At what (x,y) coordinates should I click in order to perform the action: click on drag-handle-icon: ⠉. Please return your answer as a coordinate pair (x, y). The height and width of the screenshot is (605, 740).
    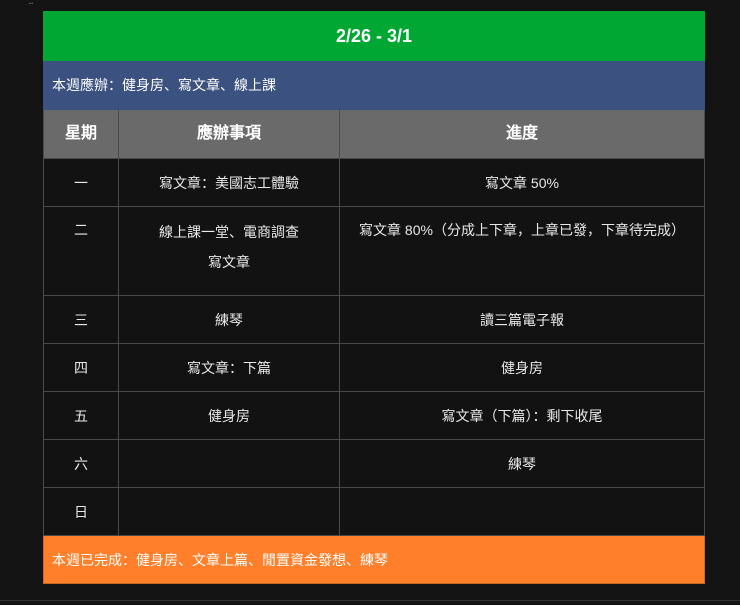
    Looking at the image, I should click on (31, 6).